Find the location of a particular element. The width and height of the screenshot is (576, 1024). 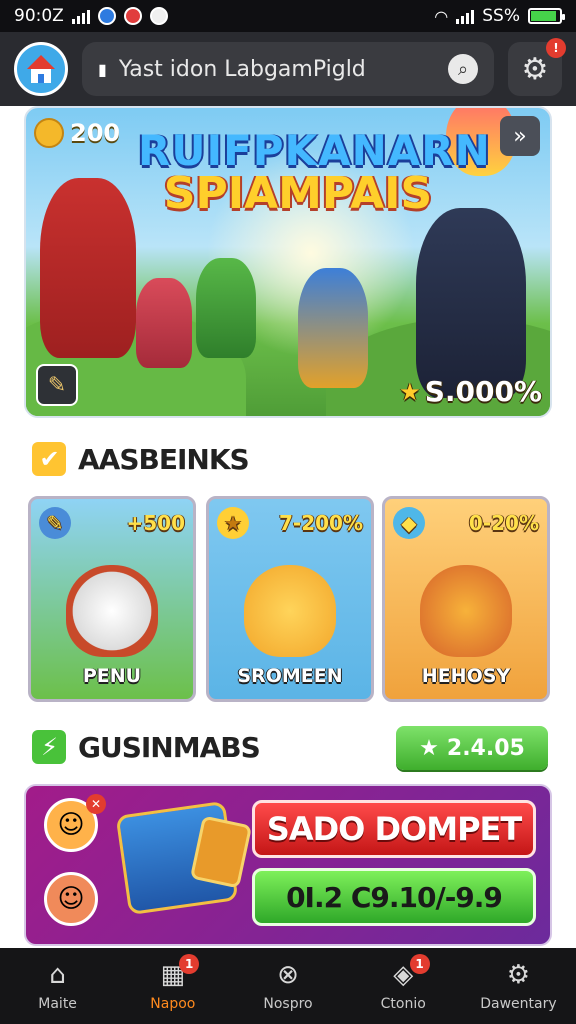

forward-icon: » is located at coordinates (520, 136).